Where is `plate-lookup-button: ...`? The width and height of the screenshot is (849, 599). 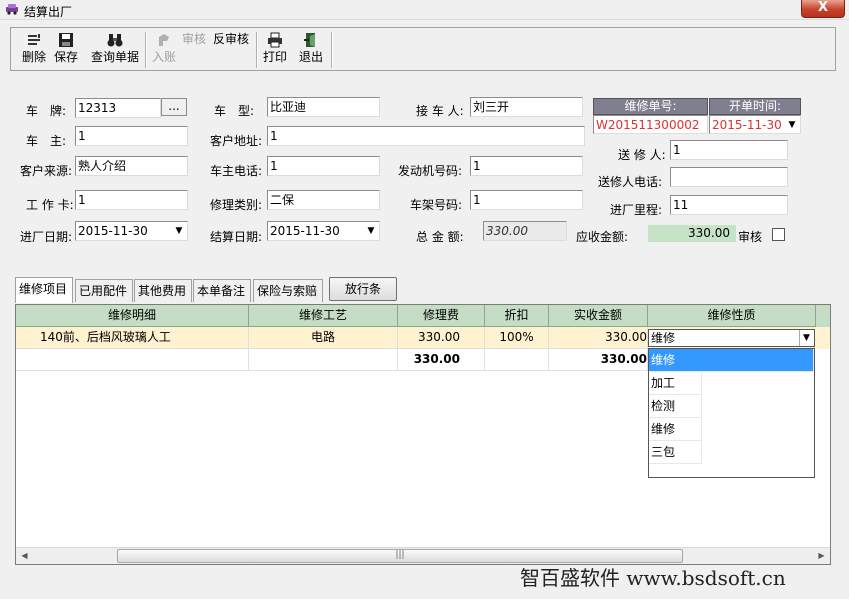 plate-lookup-button: ... is located at coordinates (174, 107).